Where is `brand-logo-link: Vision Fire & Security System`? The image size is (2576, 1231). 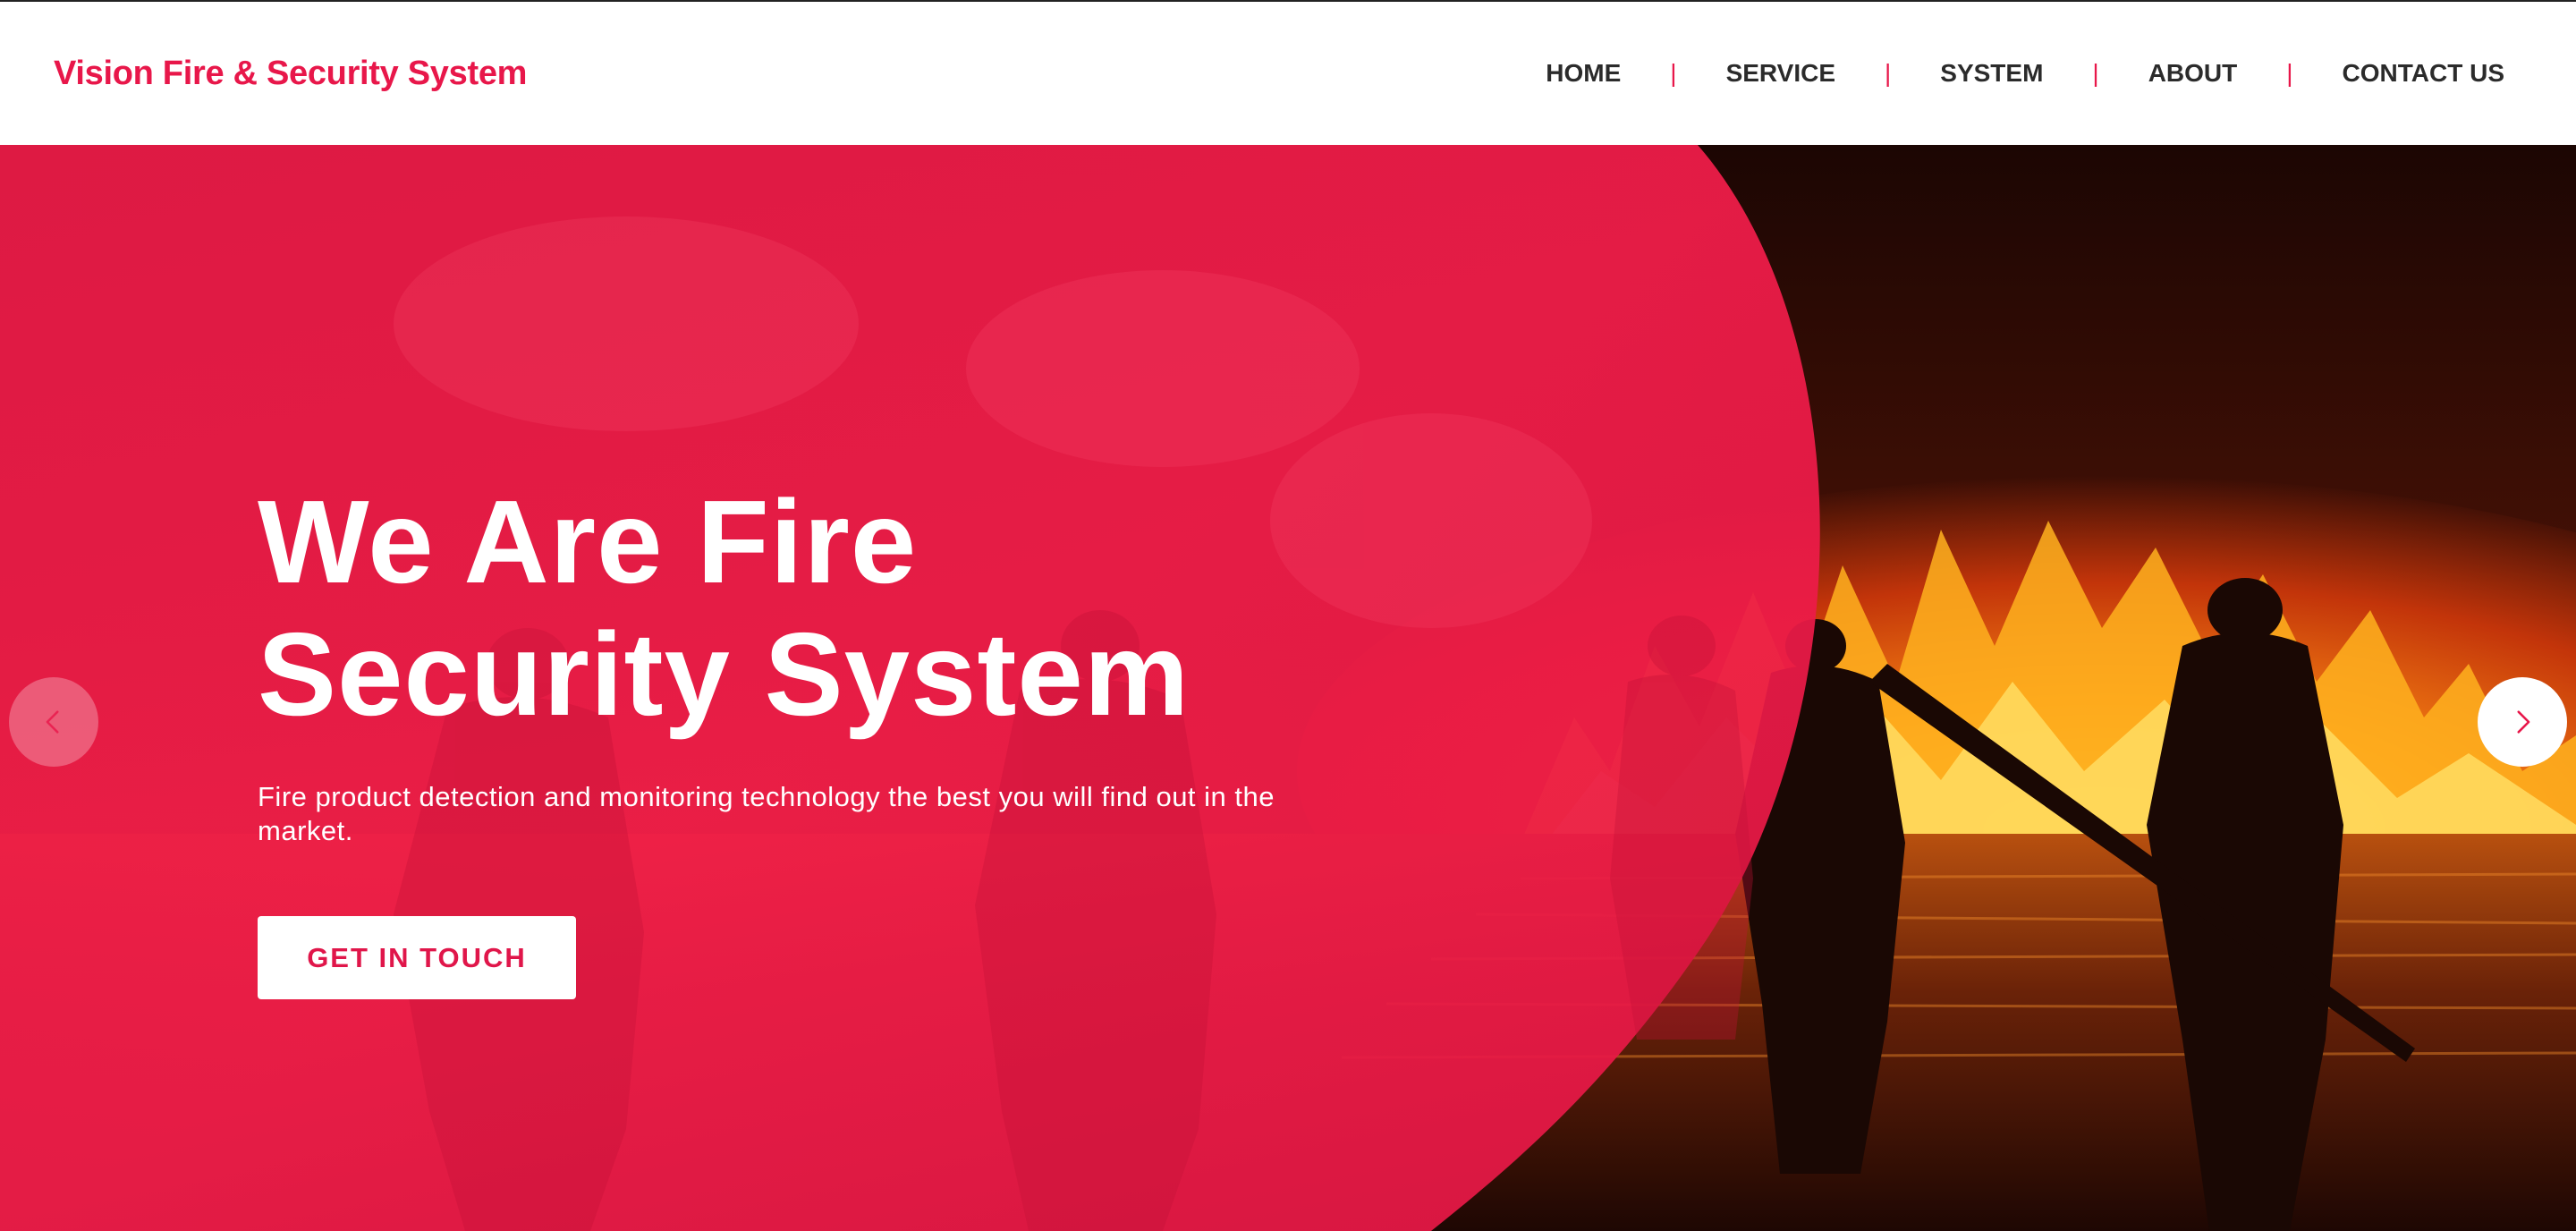
brand-logo-link: Vision Fire & Security System is located at coordinates (290, 74).